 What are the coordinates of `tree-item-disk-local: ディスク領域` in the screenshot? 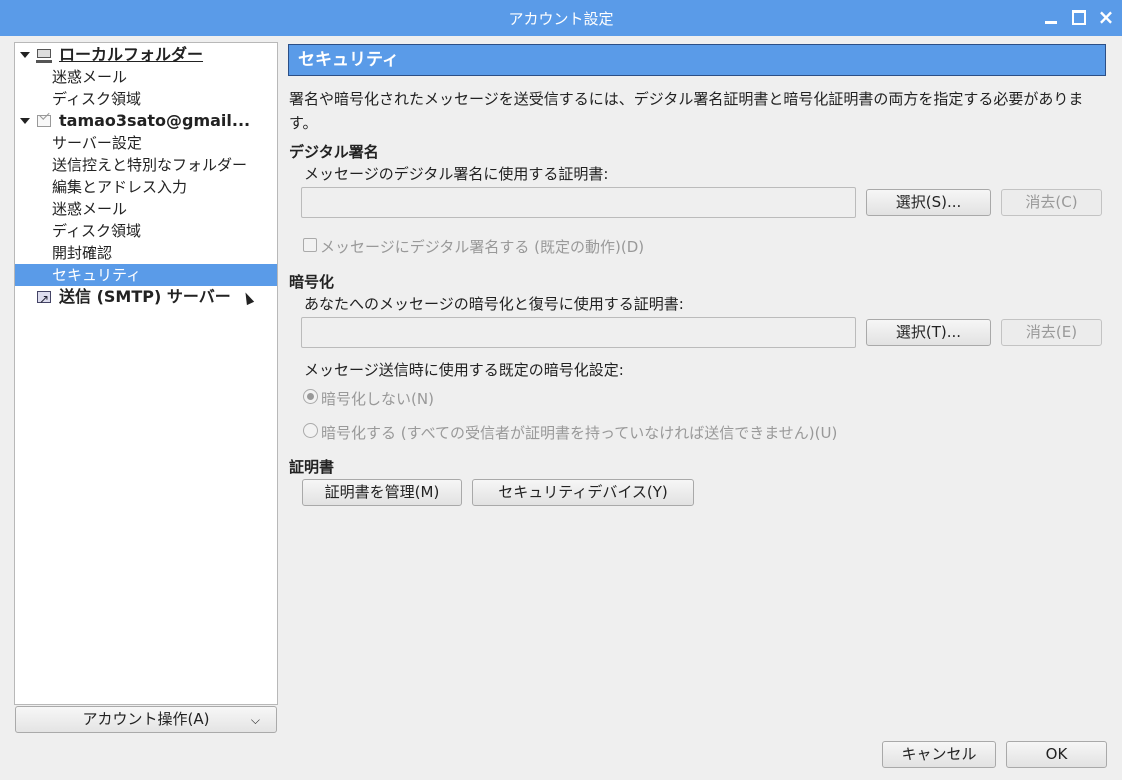 It's located at (146, 99).